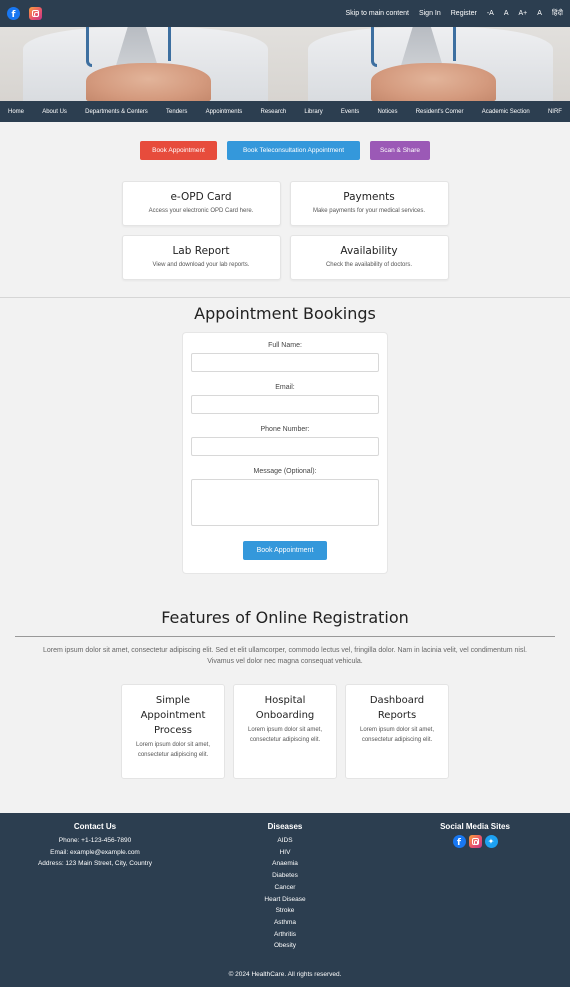  What do you see at coordinates (475, 887) in the screenshot?
I see `footer-social: Social Media Sites f ✦` at bounding box center [475, 887].